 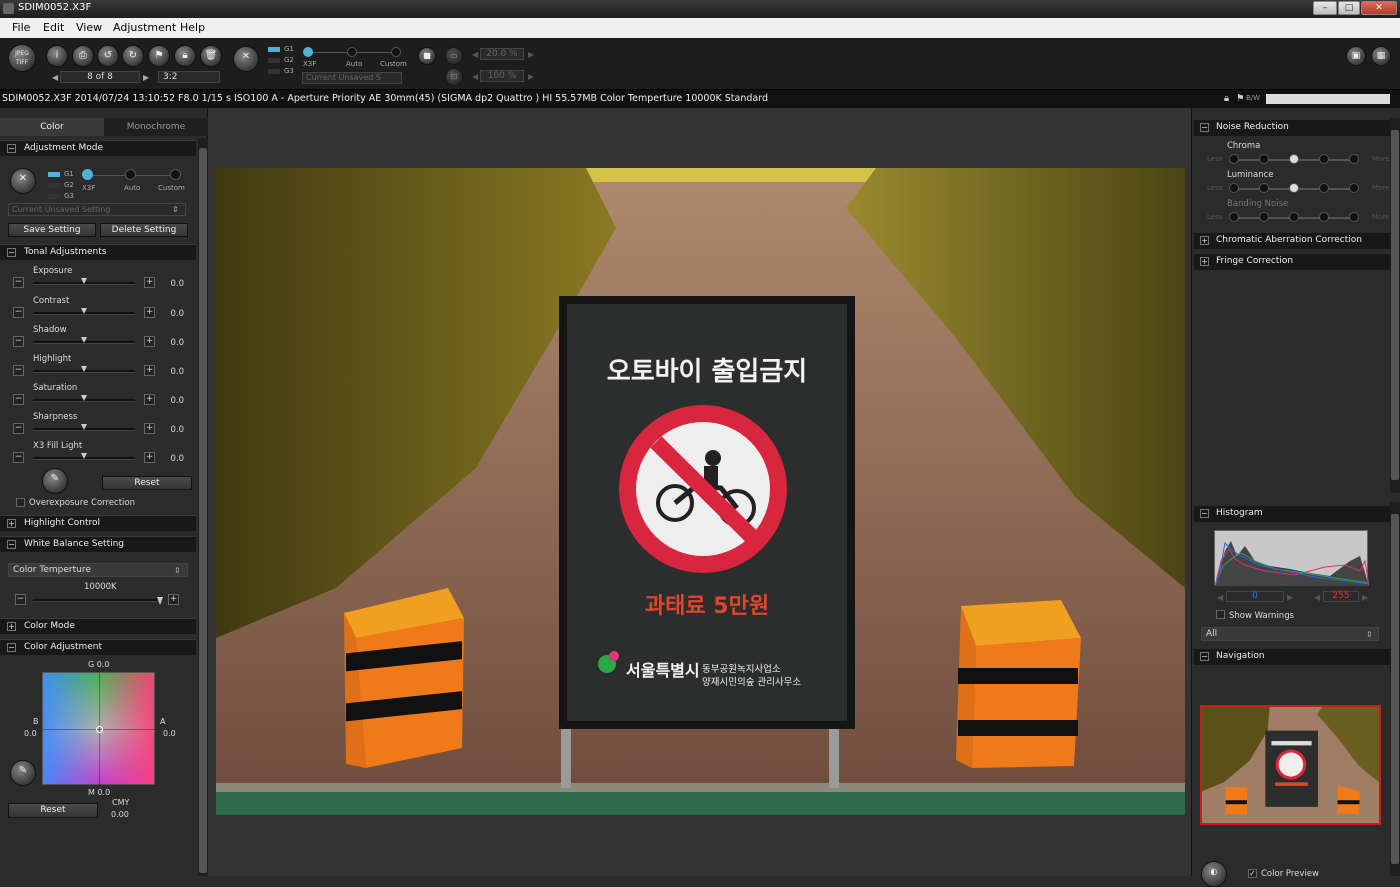 I want to click on wb-slider-thumb, so click(x=160, y=601).